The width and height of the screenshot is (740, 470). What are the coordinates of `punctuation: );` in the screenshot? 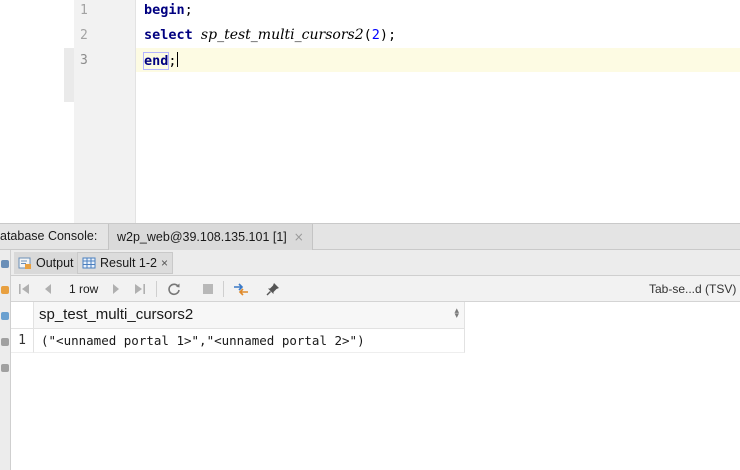 It's located at (388, 35).